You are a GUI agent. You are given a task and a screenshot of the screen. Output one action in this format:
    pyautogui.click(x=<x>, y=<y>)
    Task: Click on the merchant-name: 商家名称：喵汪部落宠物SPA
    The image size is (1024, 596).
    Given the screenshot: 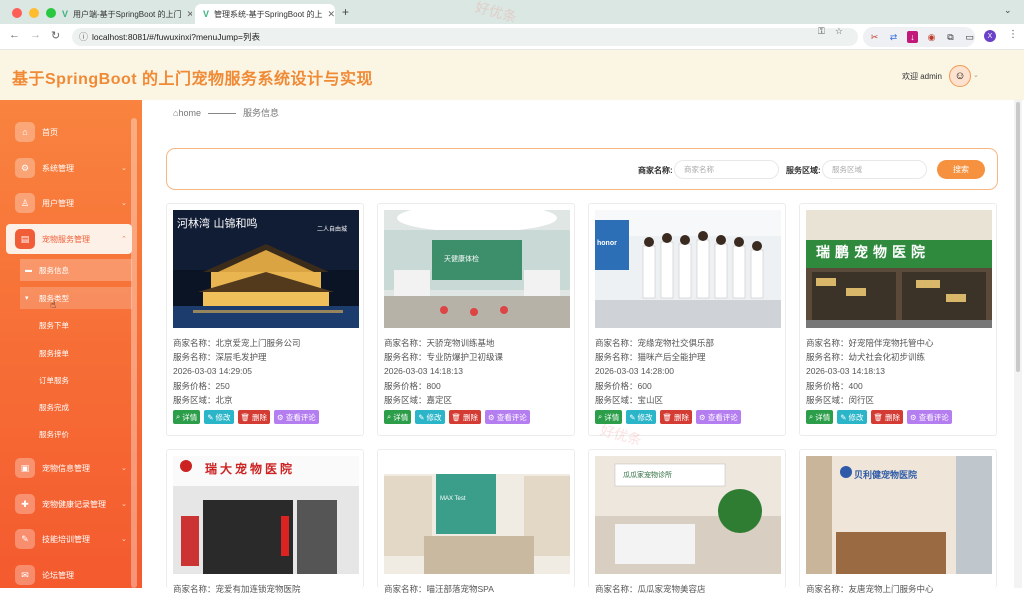 What is the action you would take?
    pyautogui.click(x=439, y=589)
    